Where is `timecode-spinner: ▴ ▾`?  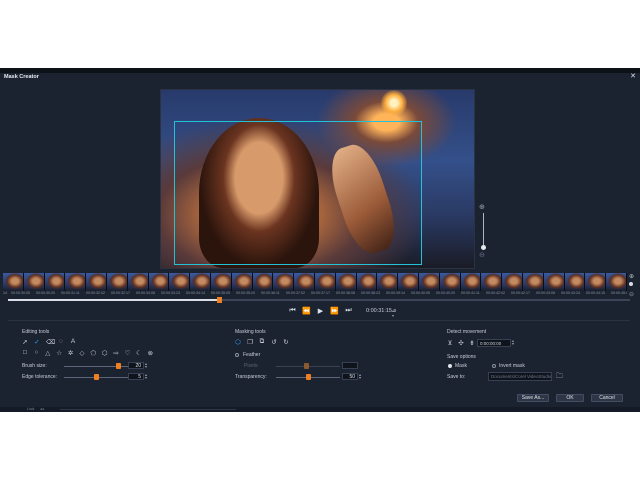
timecode-spinner: ▴ ▾ is located at coordinates (393, 313).